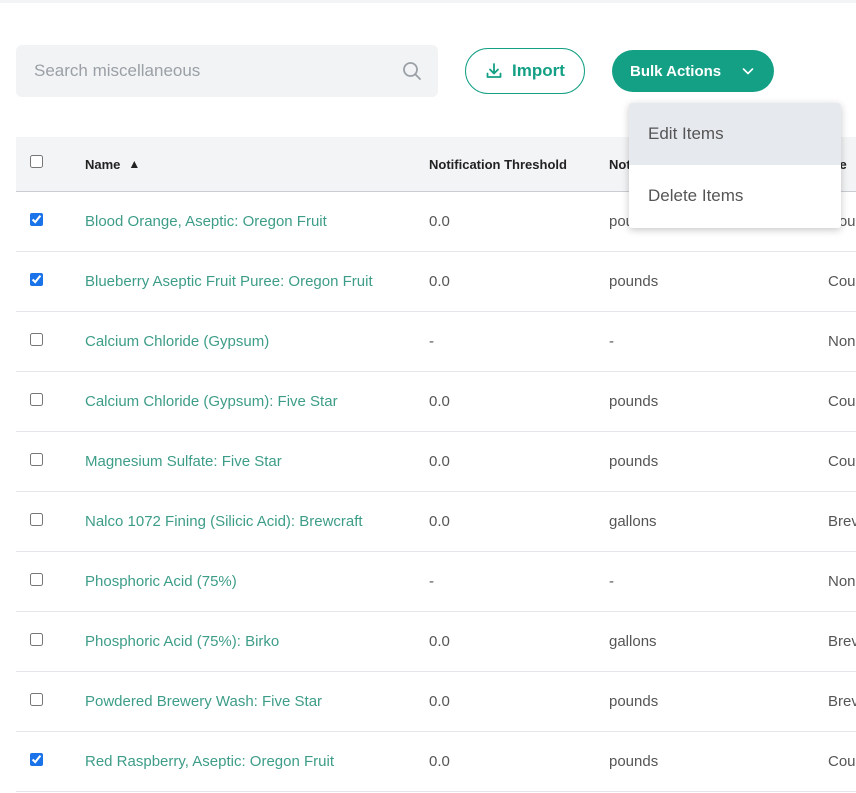 Image resolution: width=856 pixels, height=793 pixels. I want to click on column-header-threshold: Notification Threshold, so click(498, 164).